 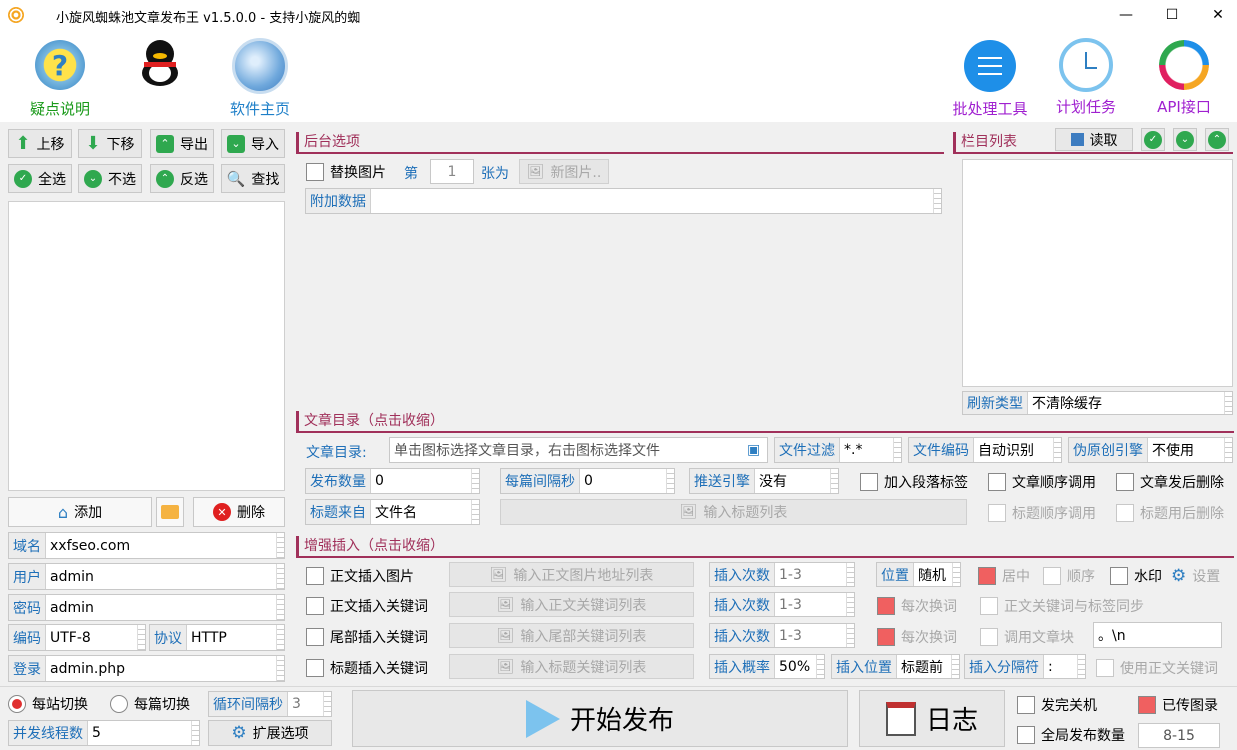 What do you see at coordinates (932, 718) in the screenshot?
I see `log-button: 日志` at bounding box center [932, 718].